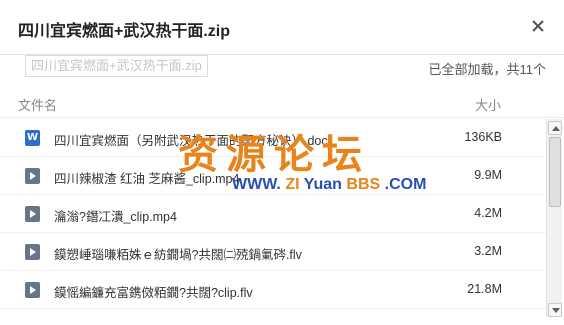  I want to click on arrow-down-icon, so click(556, 310).